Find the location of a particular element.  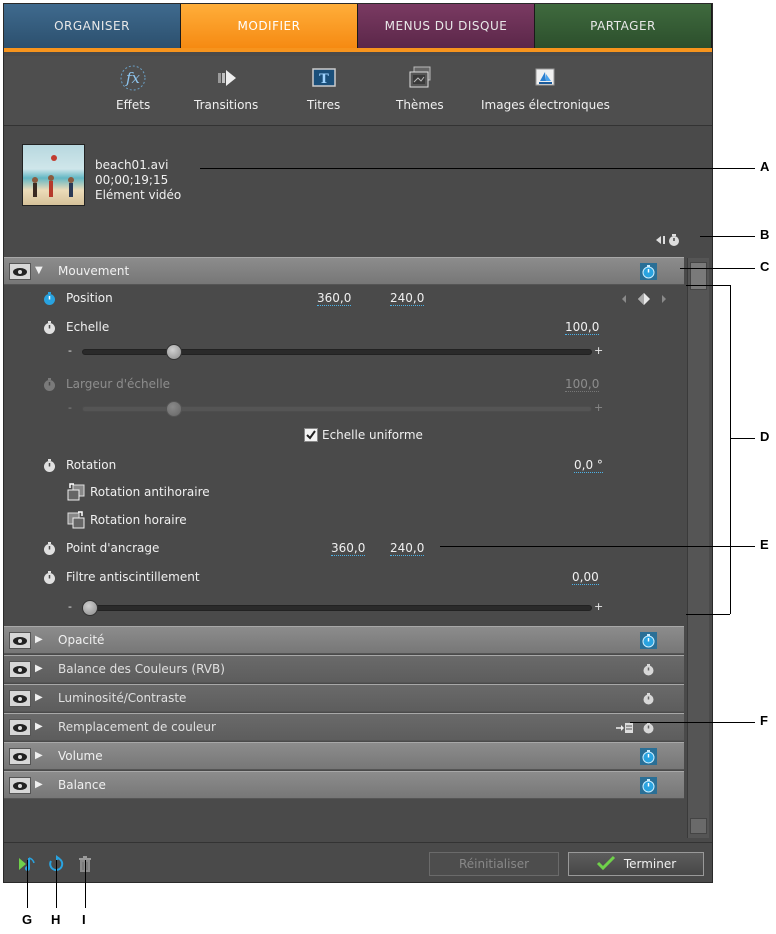

effect-header: ▶ Volume is located at coordinates (344, 756).